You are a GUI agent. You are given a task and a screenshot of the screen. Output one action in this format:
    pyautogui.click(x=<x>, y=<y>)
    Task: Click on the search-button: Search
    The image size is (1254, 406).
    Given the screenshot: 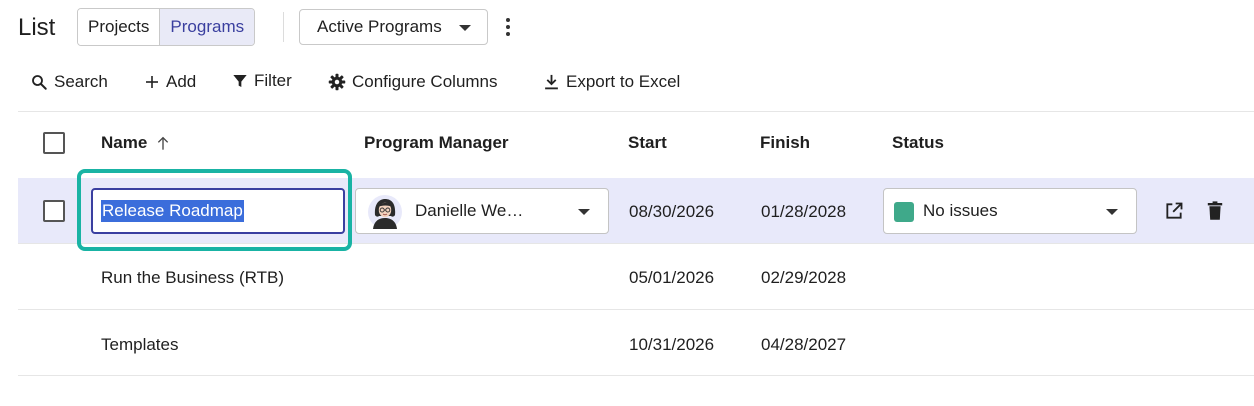 What is the action you would take?
    pyautogui.click(x=69, y=82)
    